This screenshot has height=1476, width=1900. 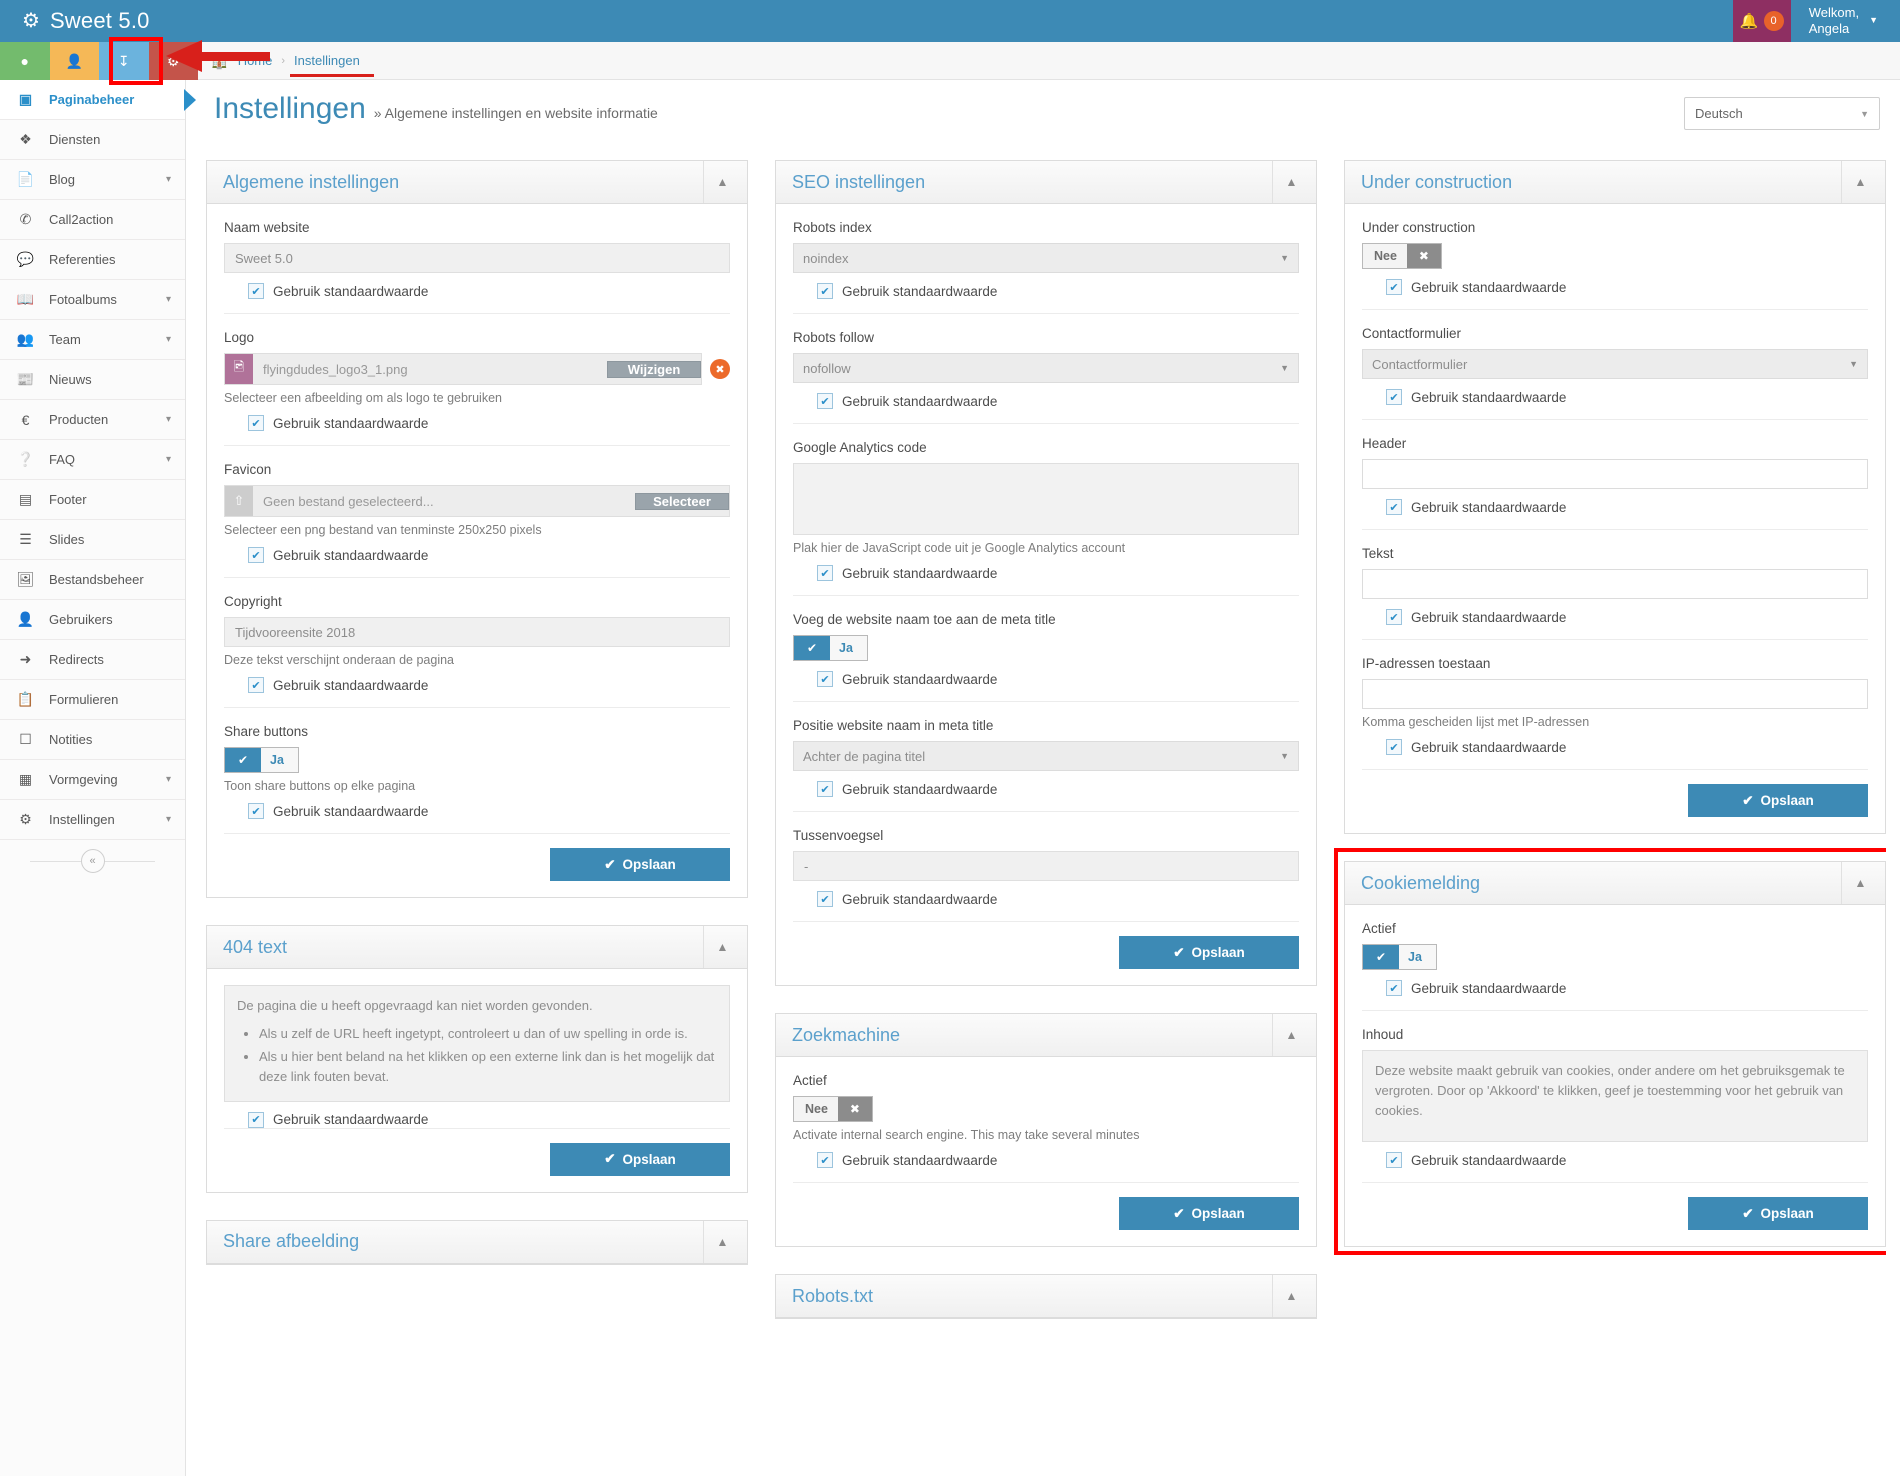 I want to click on sidebar-item-formulieren: 📋 Formulieren, so click(x=92, y=700).